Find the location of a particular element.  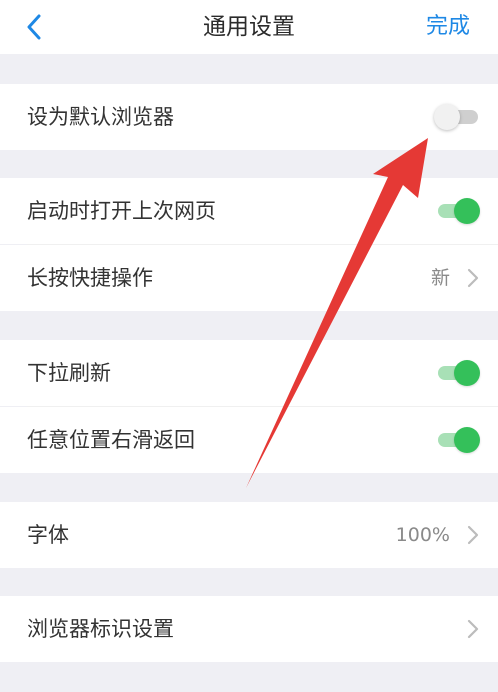

setting-row-restore-last-page: 启动时打开上次网页 is located at coordinates (249, 211).